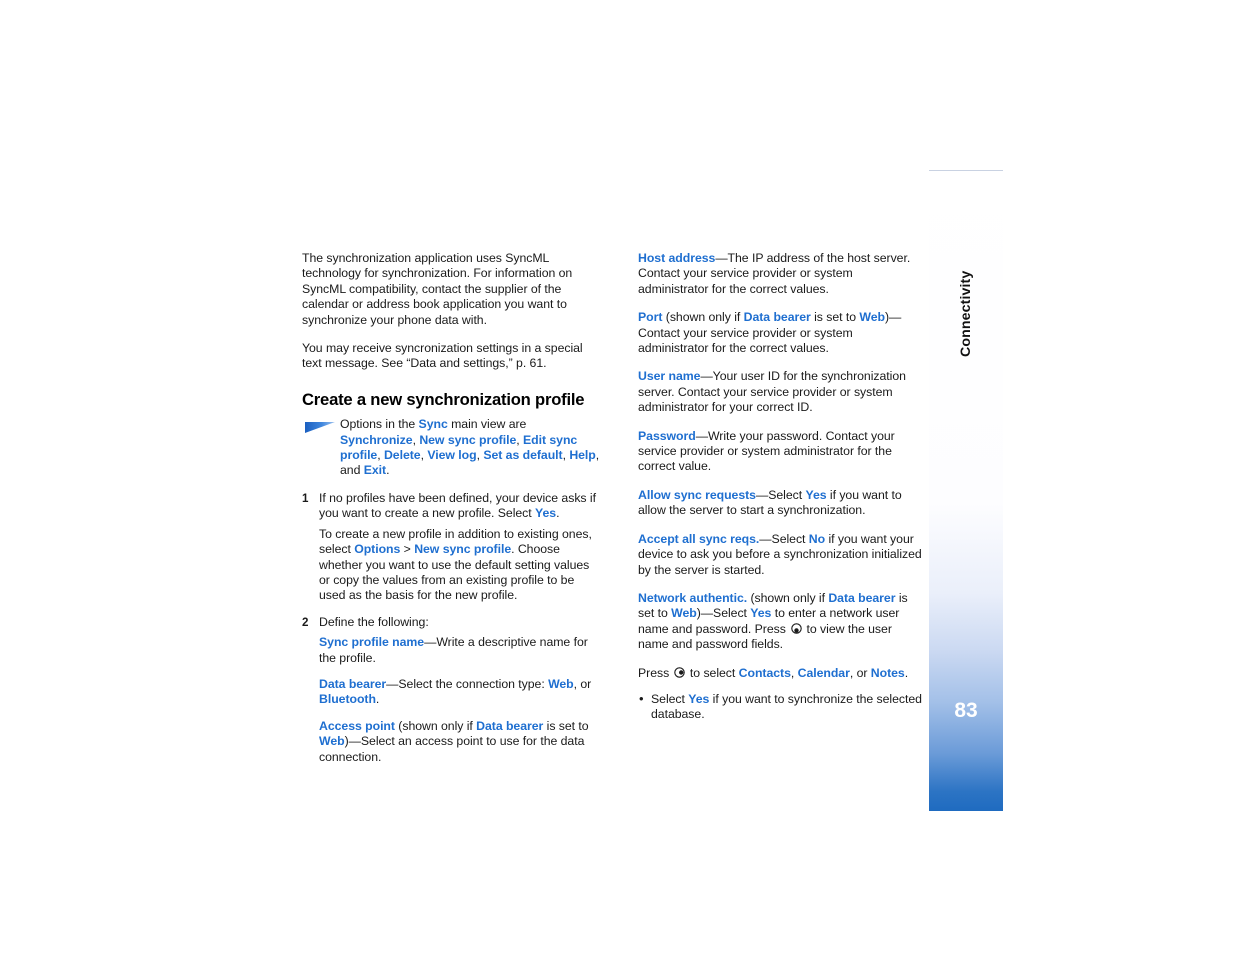  What do you see at coordinates (433, 424) in the screenshot?
I see `ui-term-sync: Sync` at bounding box center [433, 424].